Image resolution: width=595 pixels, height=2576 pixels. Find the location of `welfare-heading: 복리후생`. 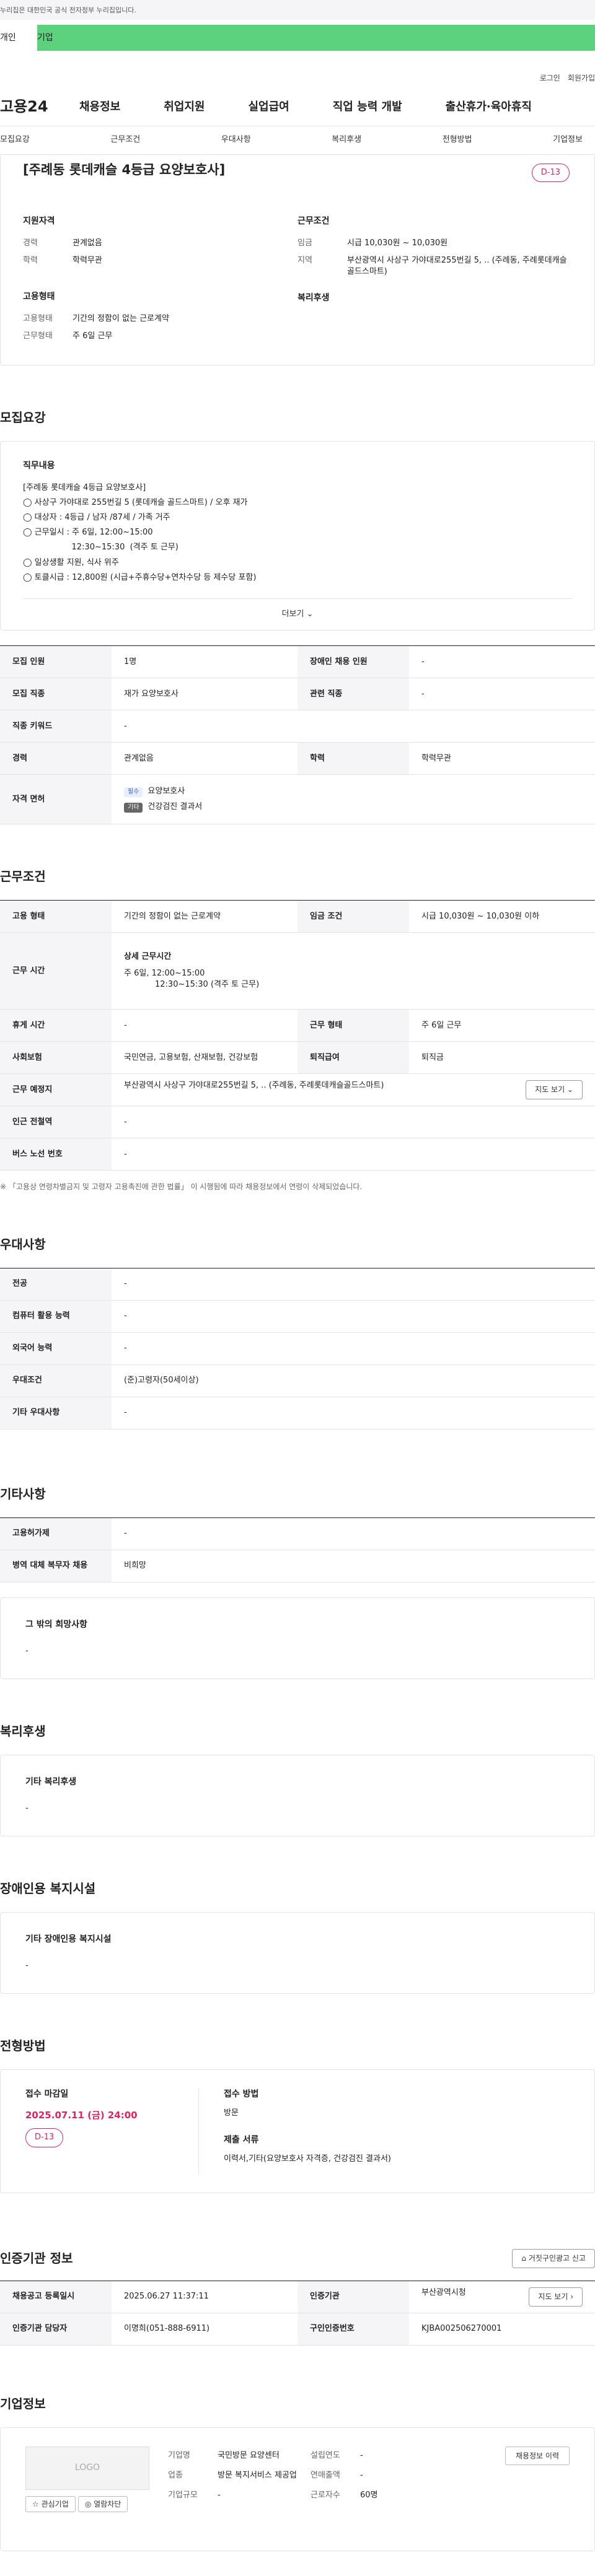

welfare-heading: 복리후생 is located at coordinates (314, 298).